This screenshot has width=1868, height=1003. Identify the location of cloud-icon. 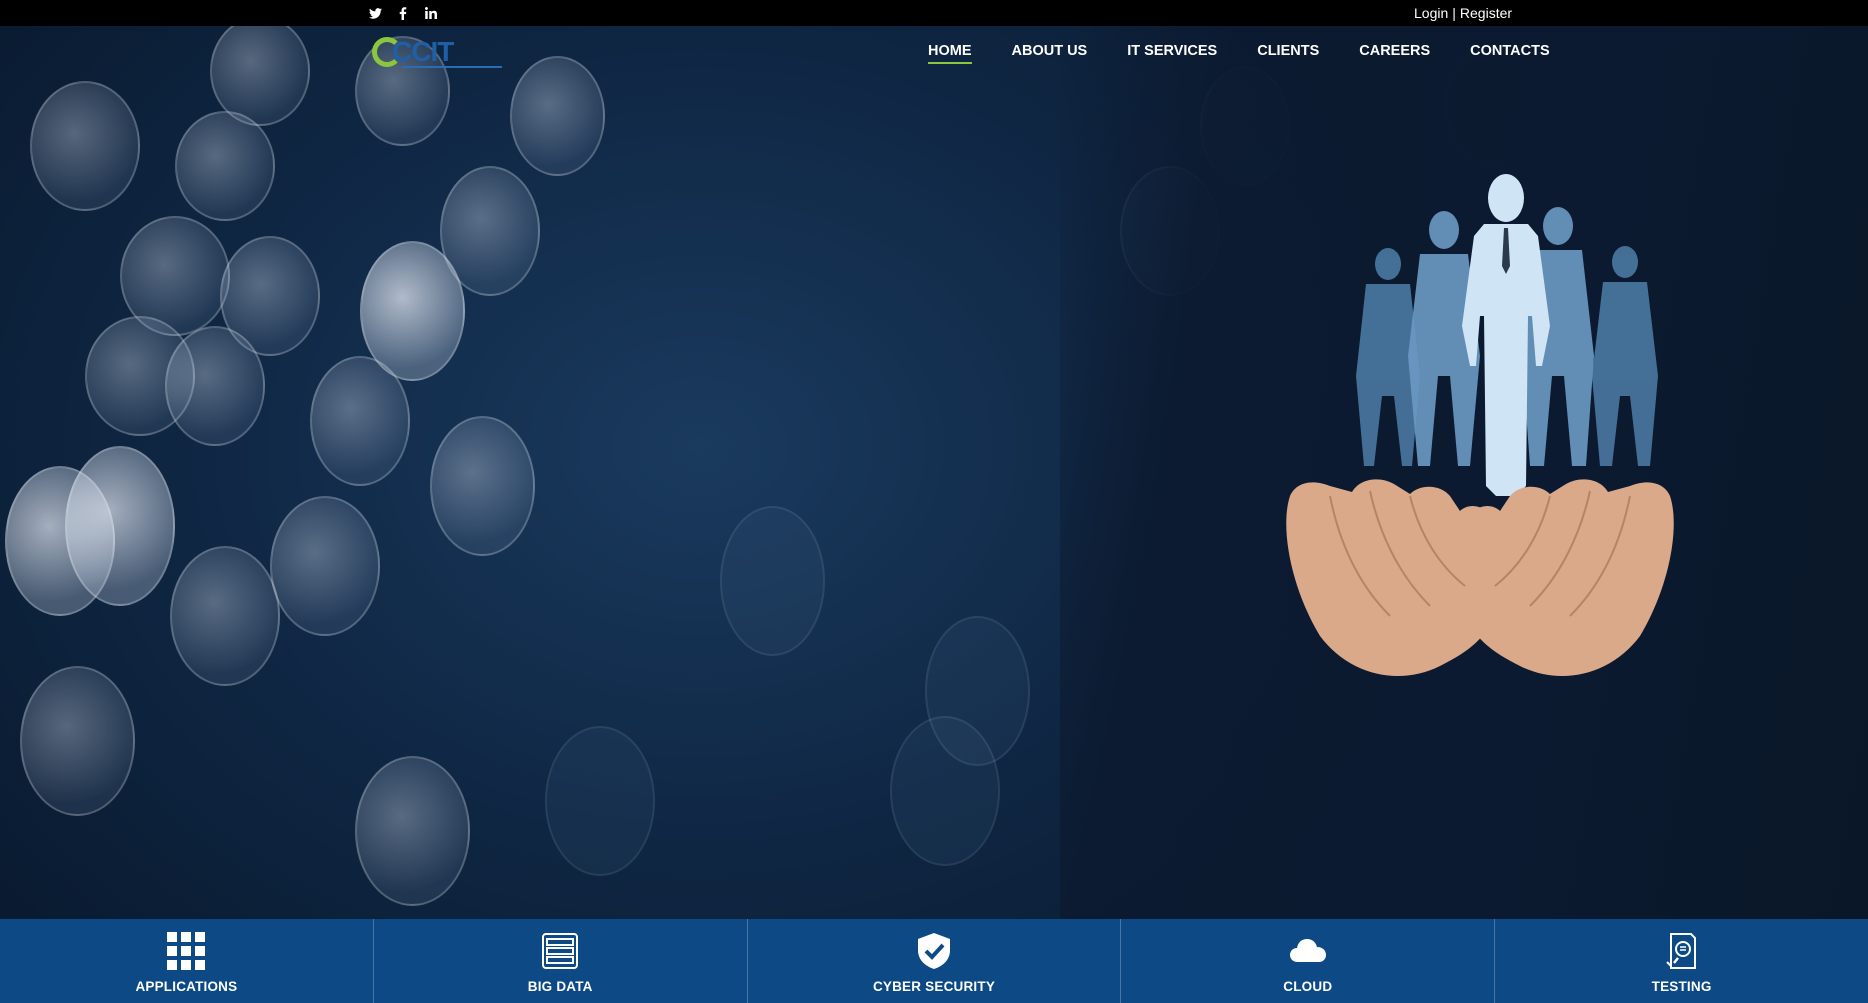
(1308, 951).